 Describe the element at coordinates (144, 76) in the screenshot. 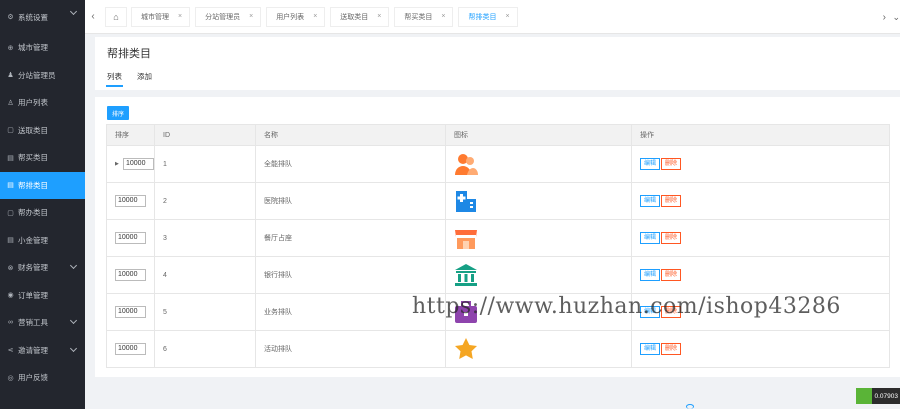

I see `subtab-add: 添加` at that location.